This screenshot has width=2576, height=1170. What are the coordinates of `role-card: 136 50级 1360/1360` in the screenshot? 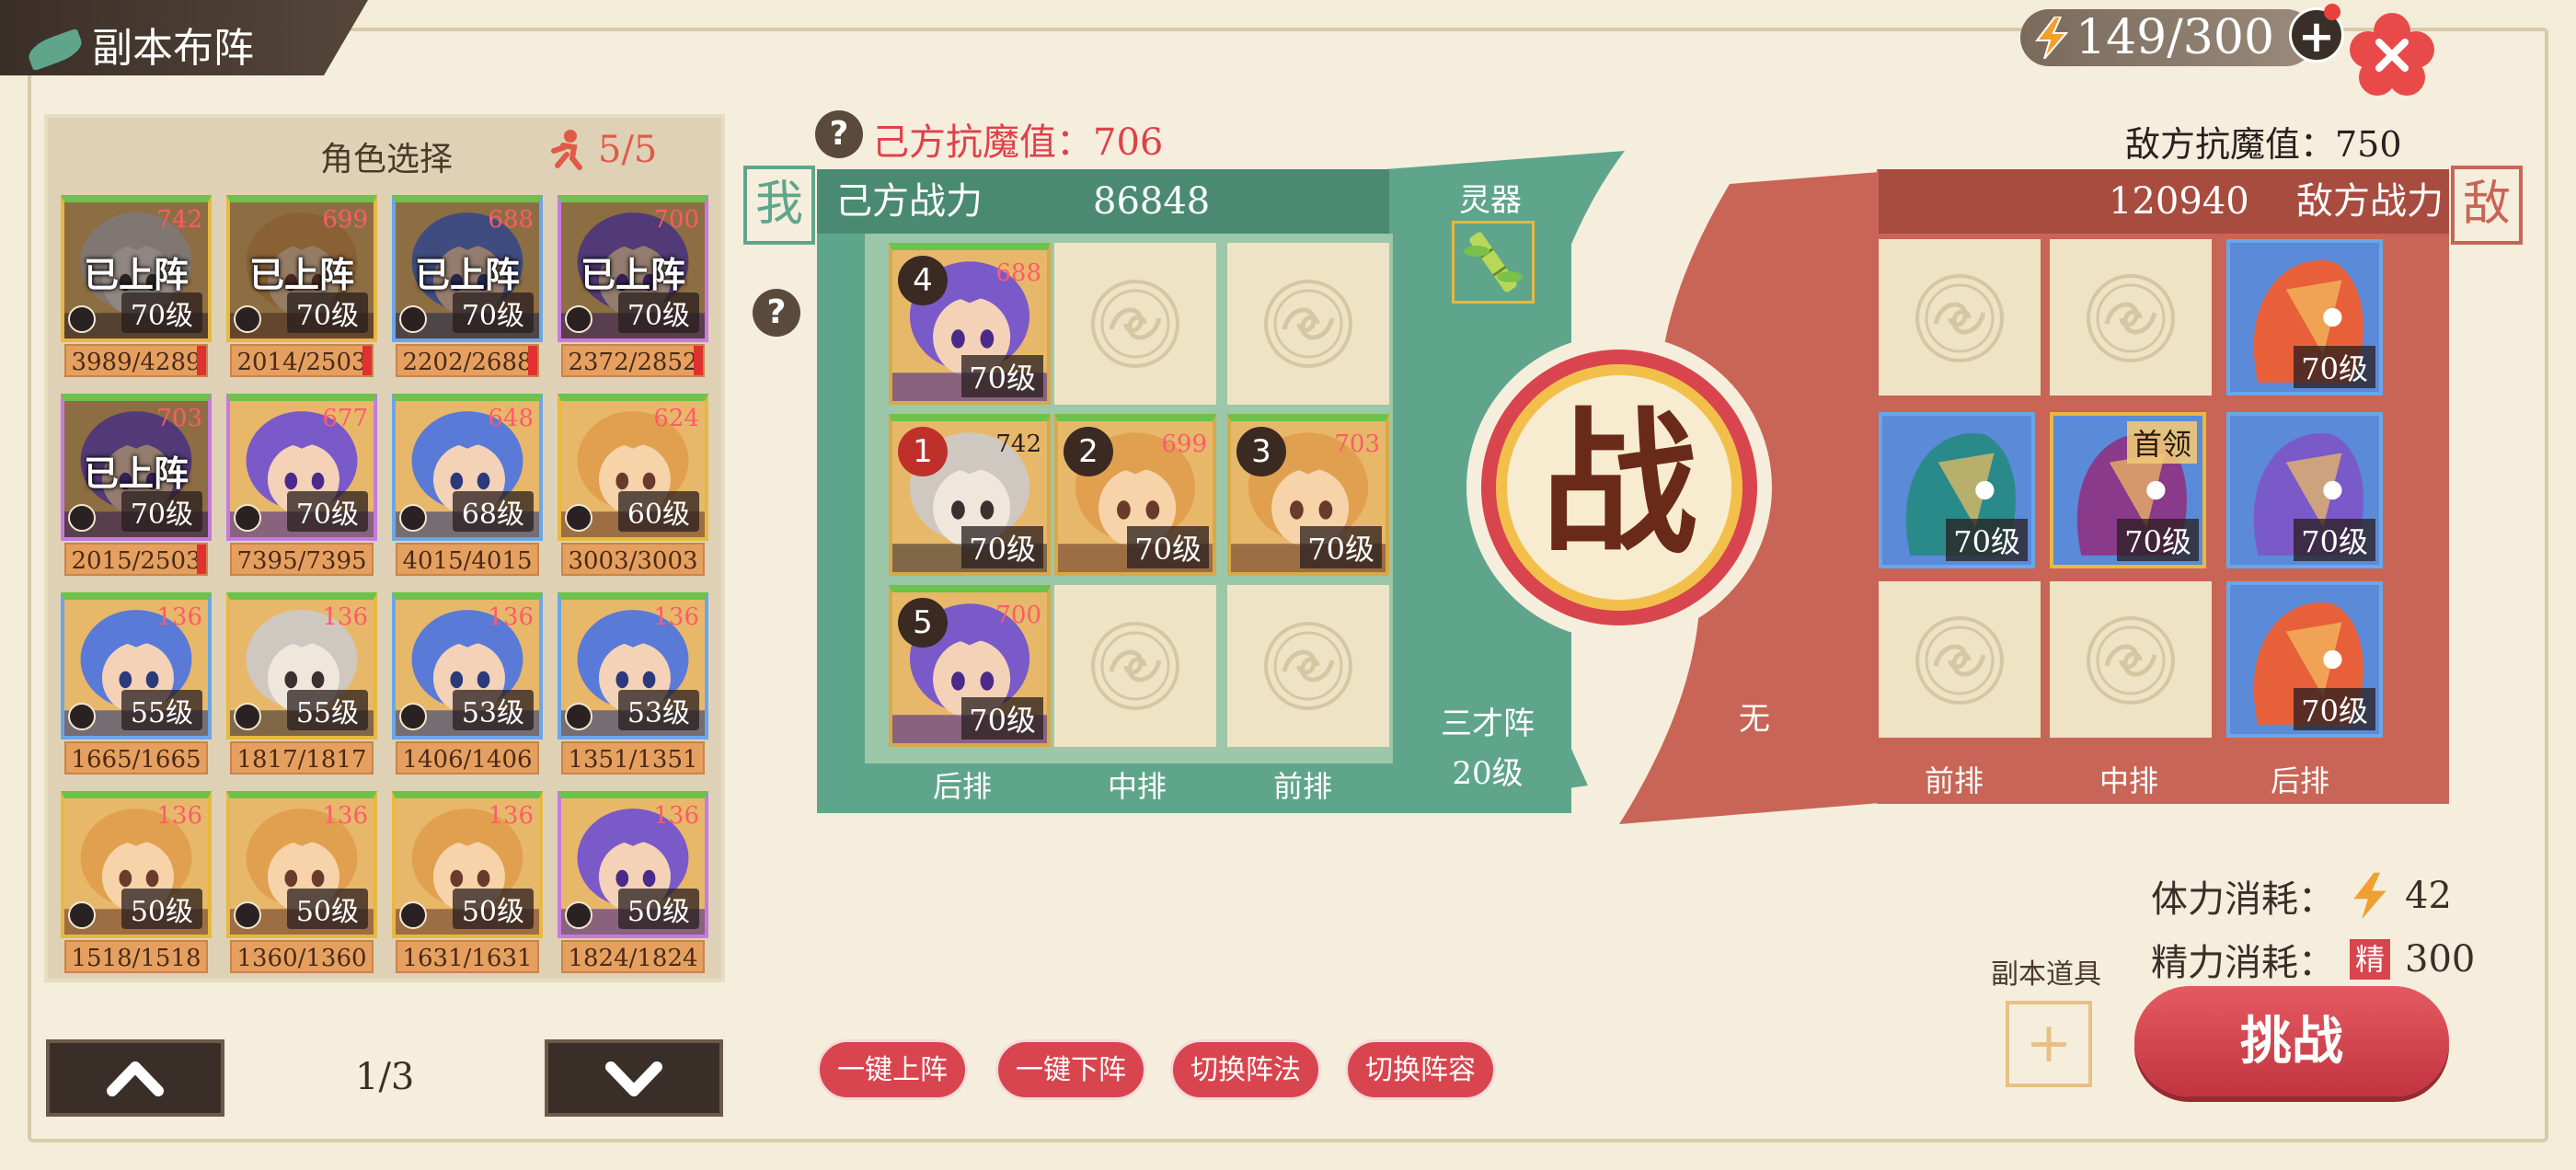 It's located at (301, 883).